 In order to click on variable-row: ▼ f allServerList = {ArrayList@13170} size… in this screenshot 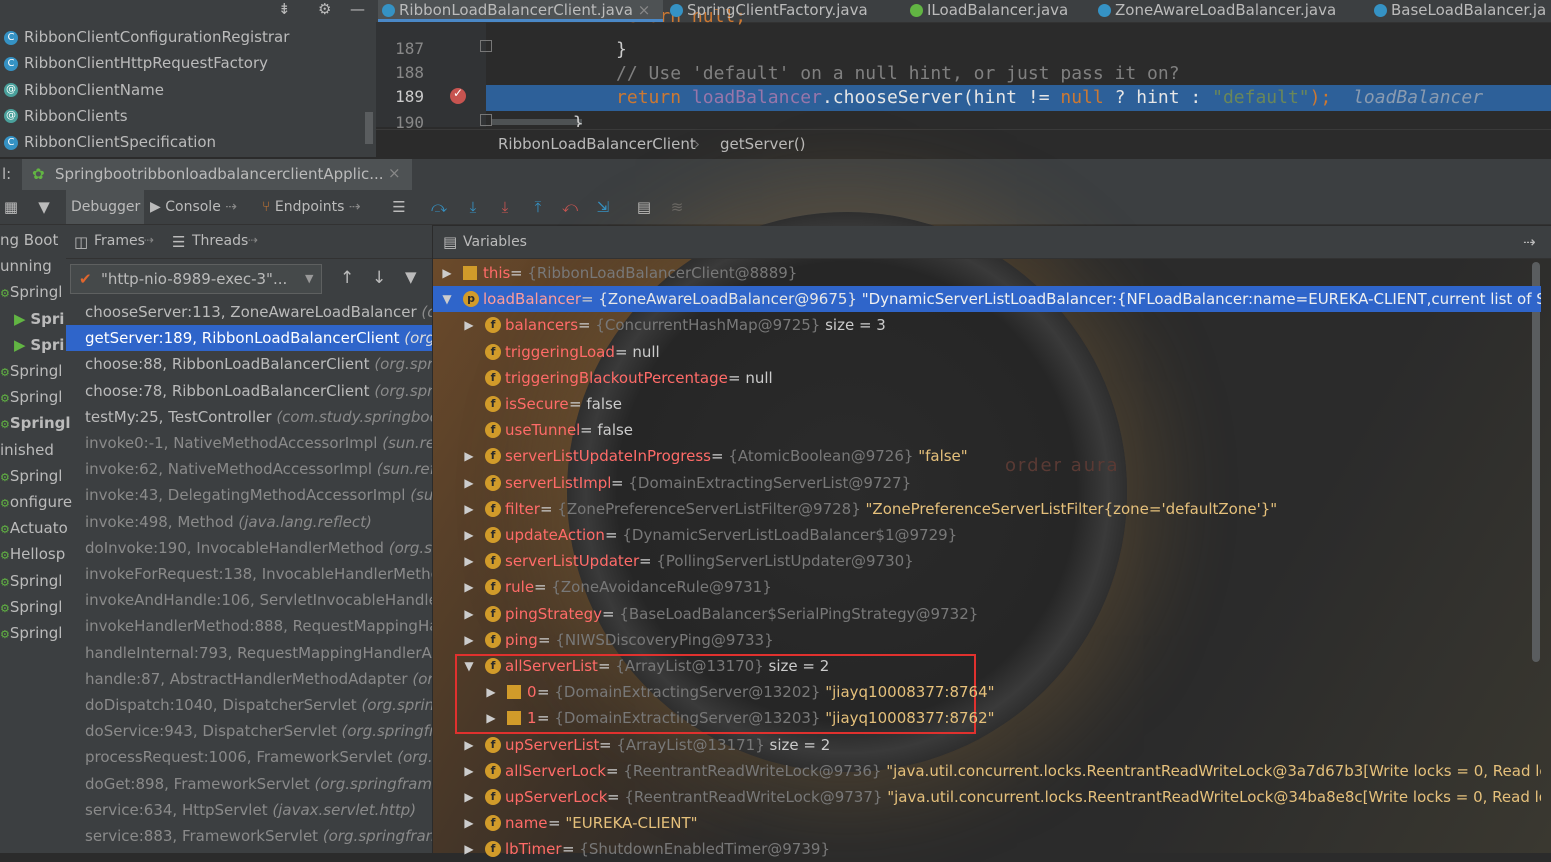, I will do `click(987, 666)`.